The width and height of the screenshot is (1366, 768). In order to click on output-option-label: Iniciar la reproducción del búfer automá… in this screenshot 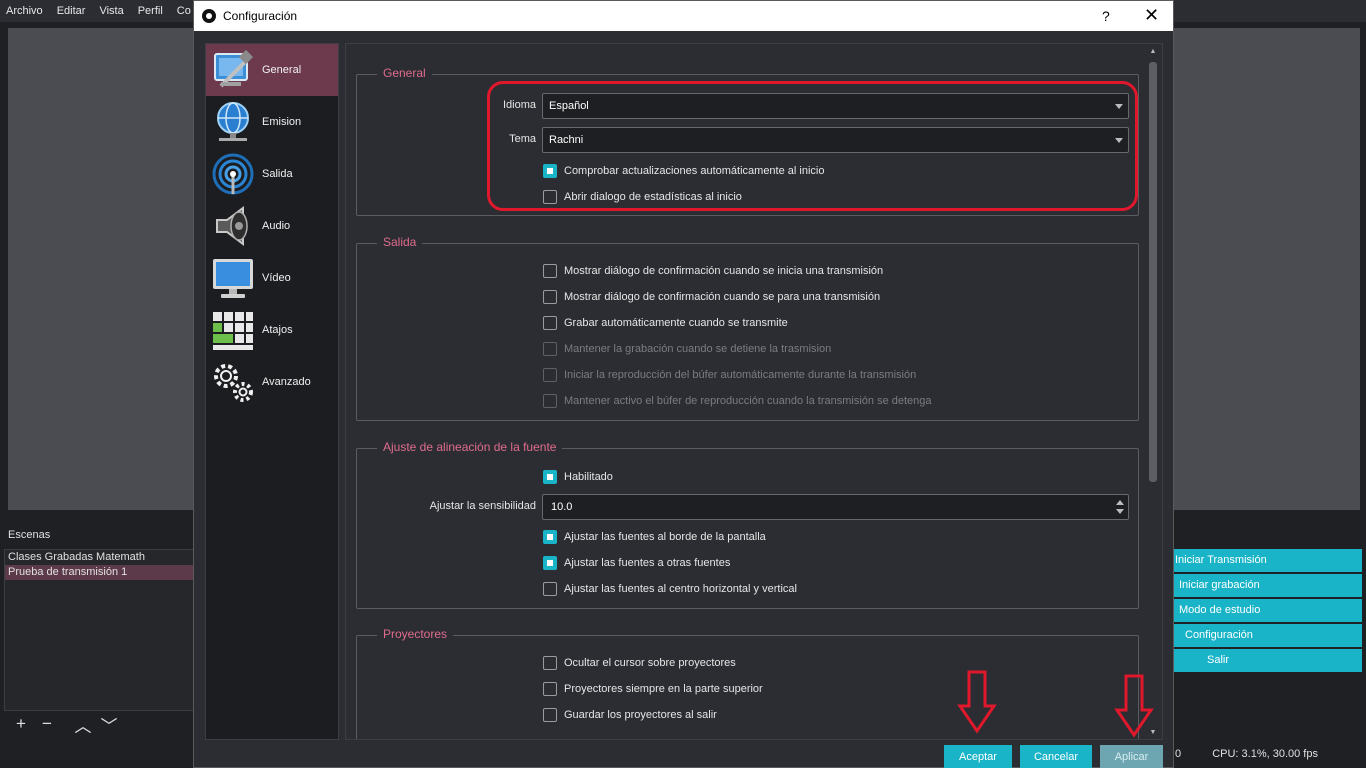, I will do `click(740, 375)`.